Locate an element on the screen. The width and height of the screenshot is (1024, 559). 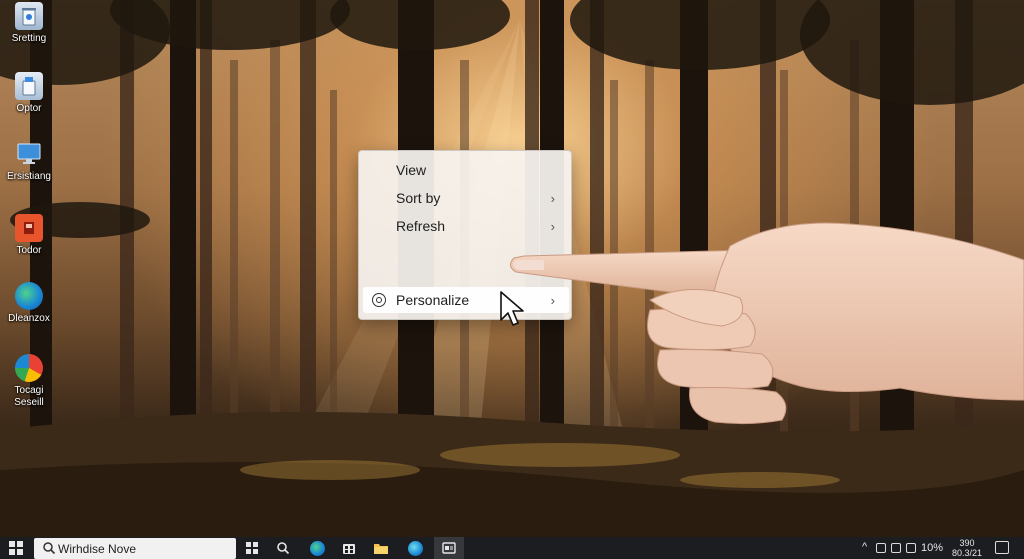
desktop-icon-3: Ersistiang is located at coordinates (29, 161).